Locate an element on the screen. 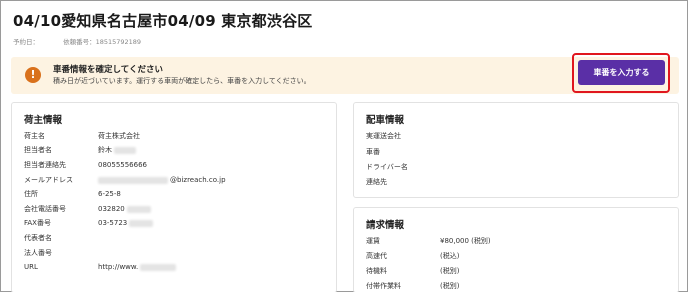 Image resolution: width=688 pixels, height=292 pixels. dispatch-row-carrier: 実運送会社 is located at coordinates (383, 136).